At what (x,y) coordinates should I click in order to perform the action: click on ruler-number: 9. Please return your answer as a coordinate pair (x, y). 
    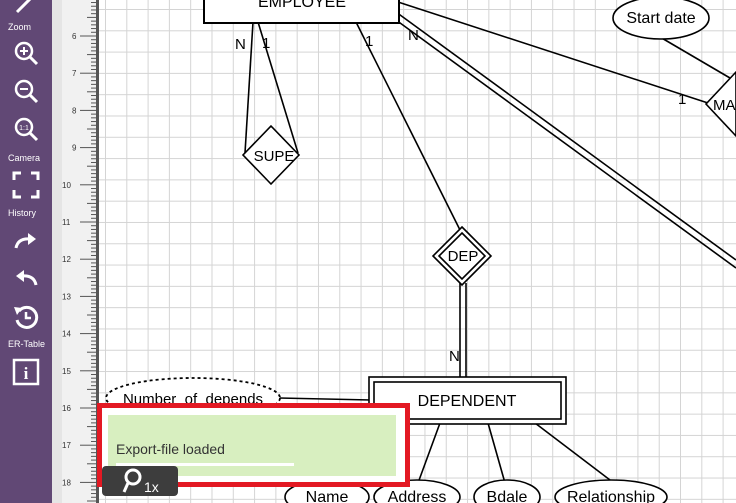
    Looking at the image, I should click on (74, 148).